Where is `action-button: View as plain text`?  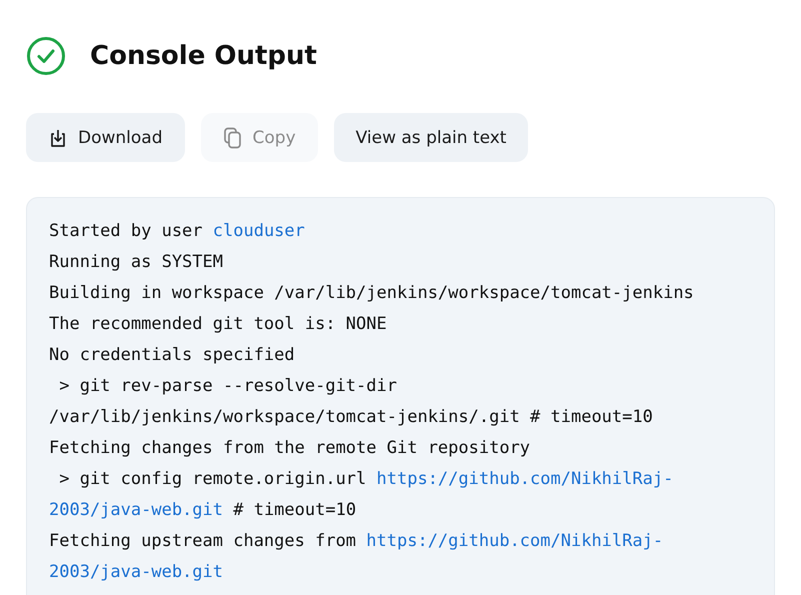
action-button: View as plain text is located at coordinates (431, 137).